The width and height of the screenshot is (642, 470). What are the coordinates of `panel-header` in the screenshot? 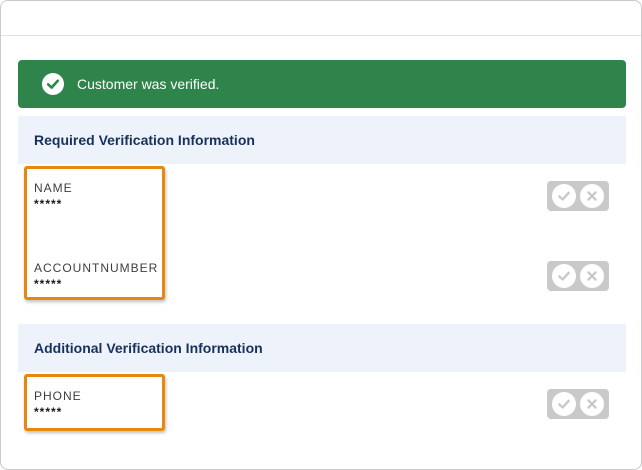 It's located at (321, 18).